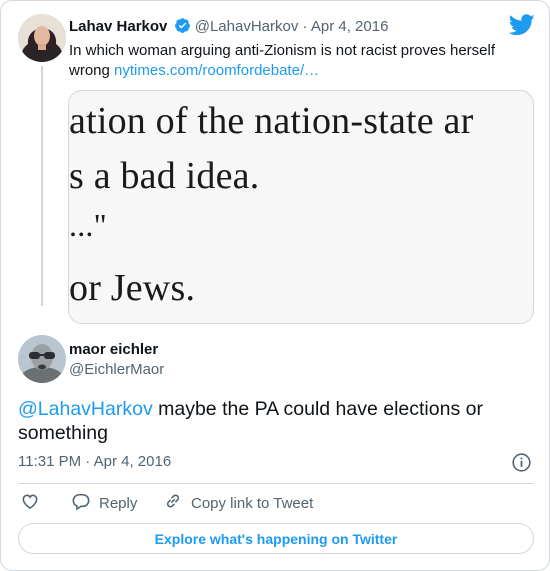 Image resolution: width=550 pixels, height=571 pixels. I want to click on image-text-line: ation of the nation-state ar, so click(271, 121).